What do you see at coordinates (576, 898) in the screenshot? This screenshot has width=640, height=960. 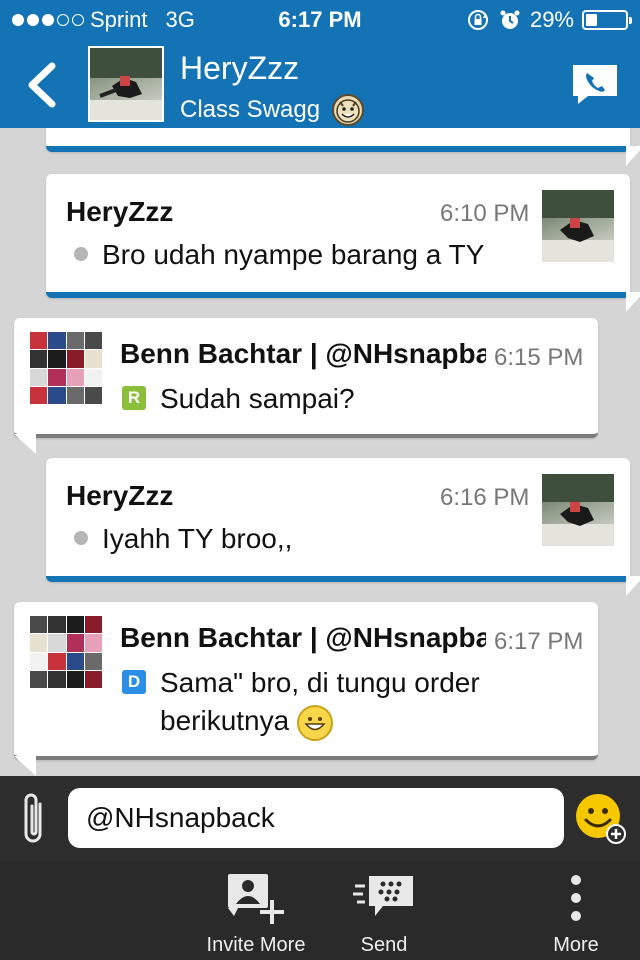 I see `more-dots-icon` at bounding box center [576, 898].